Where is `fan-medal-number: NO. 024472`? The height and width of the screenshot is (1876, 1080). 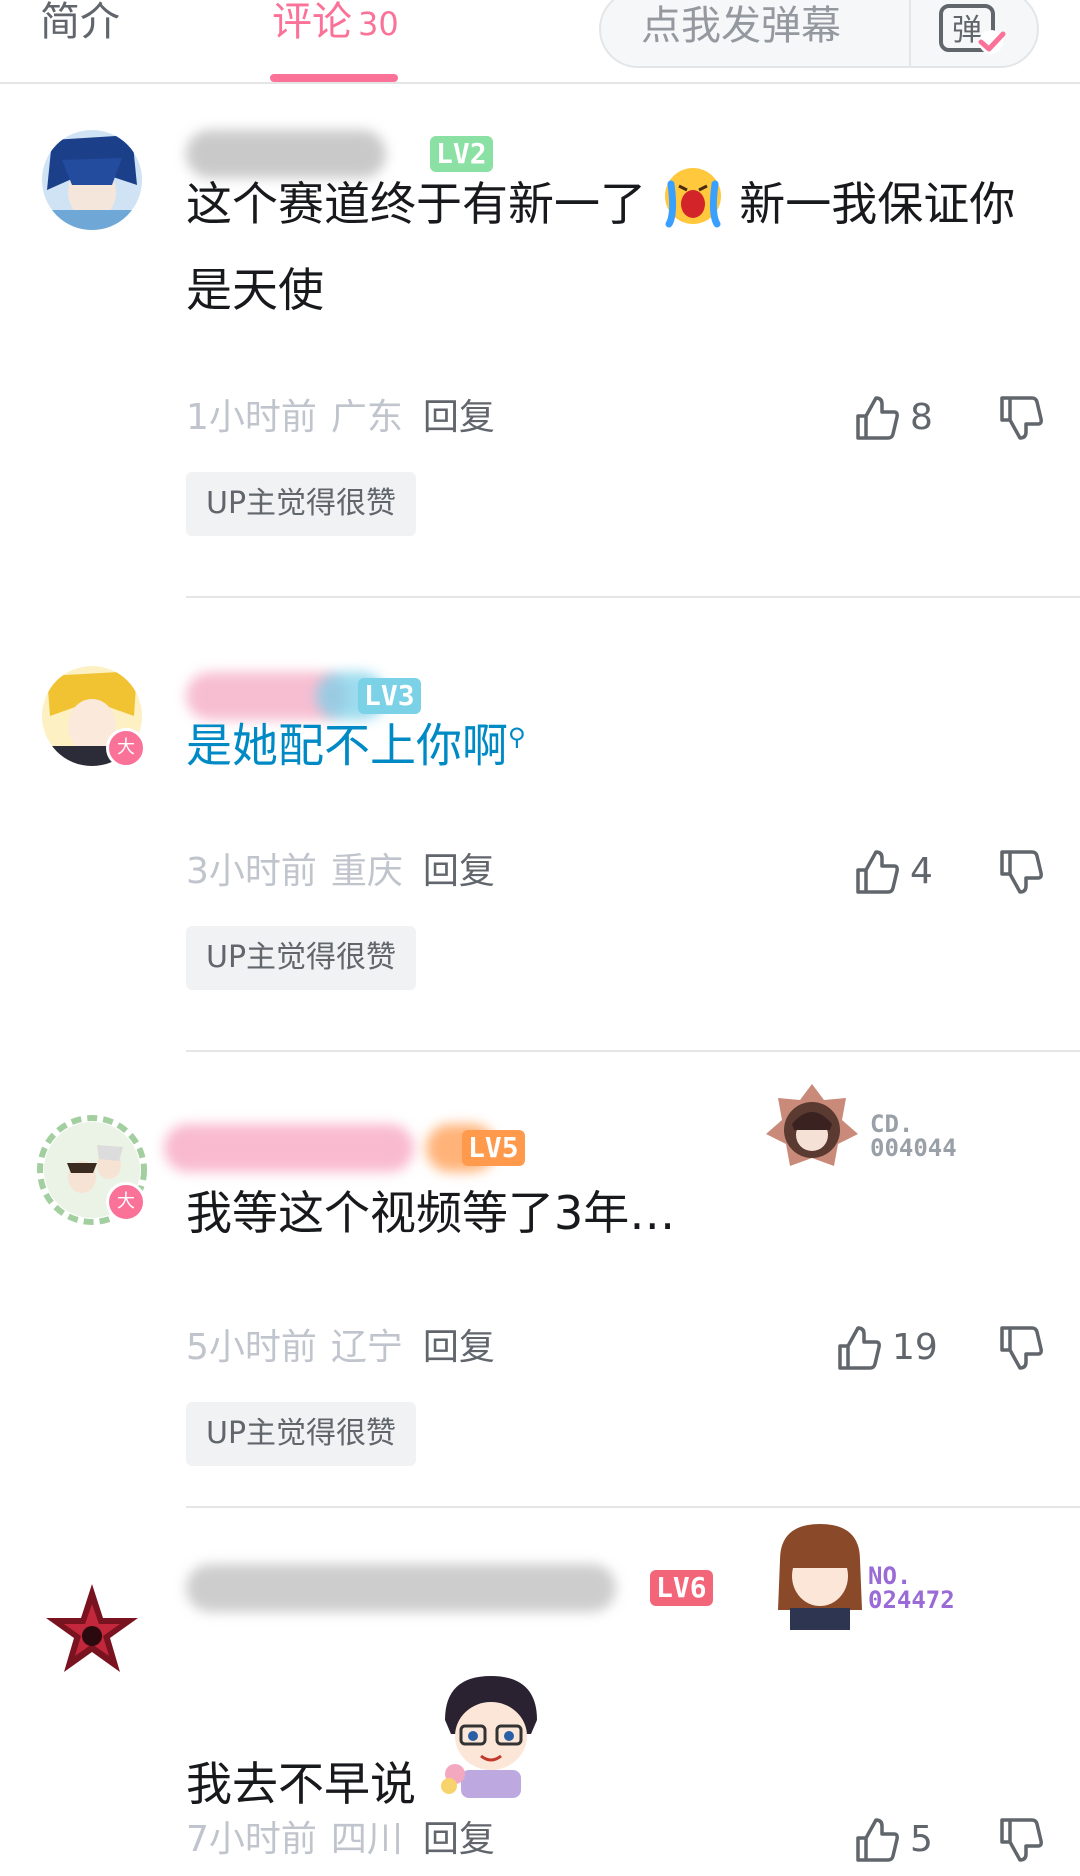
fan-medal-number: NO. 024472 is located at coordinates (911, 1588).